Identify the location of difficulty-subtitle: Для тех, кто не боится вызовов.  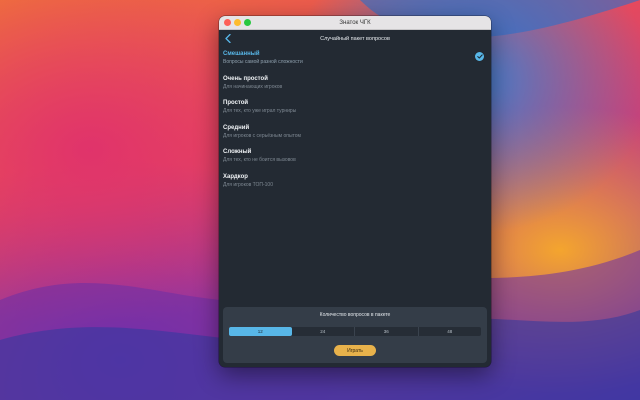
(259, 160).